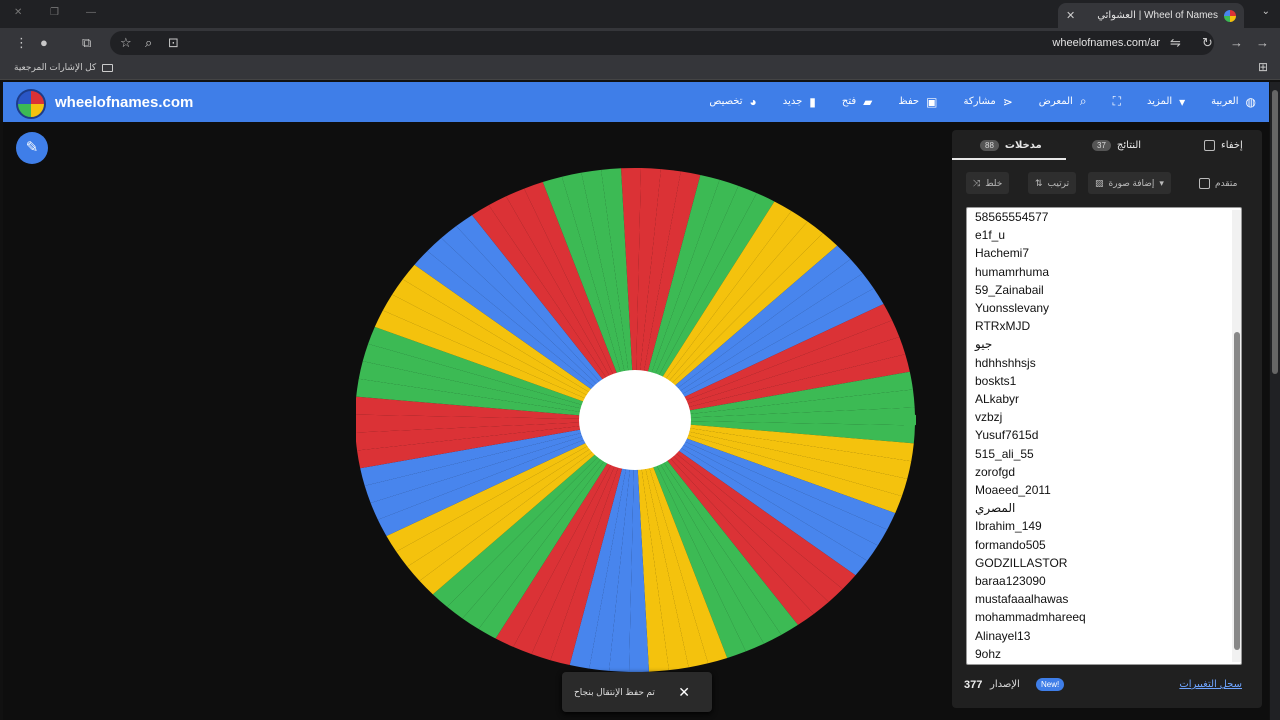 This screenshot has width=1280, height=720. Describe the element at coordinates (1237, 491) in the screenshot. I see `entries-scroll-thumb` at that location.